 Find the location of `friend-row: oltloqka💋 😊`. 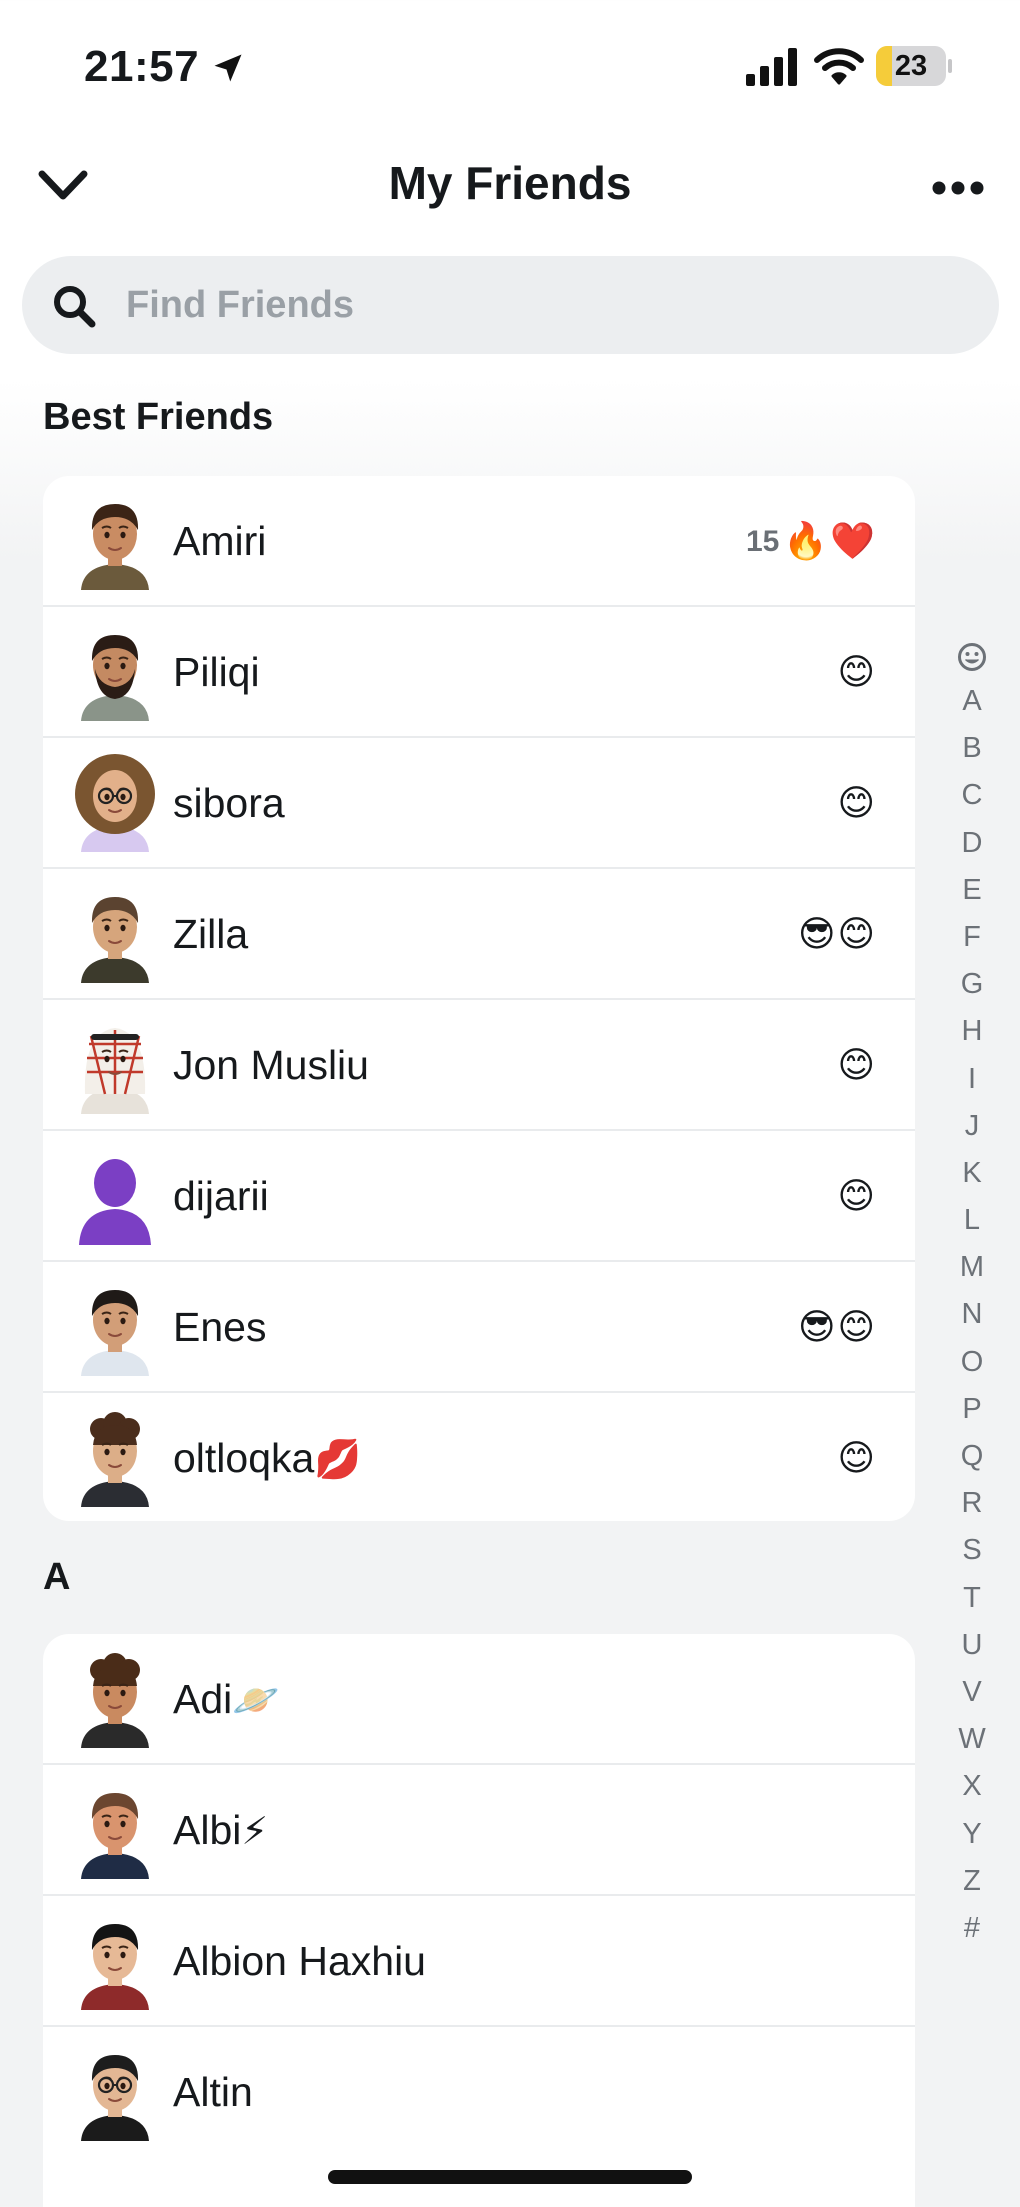

friend-row: oltloqka💋 😊 is located at coordinates (479, 1457).